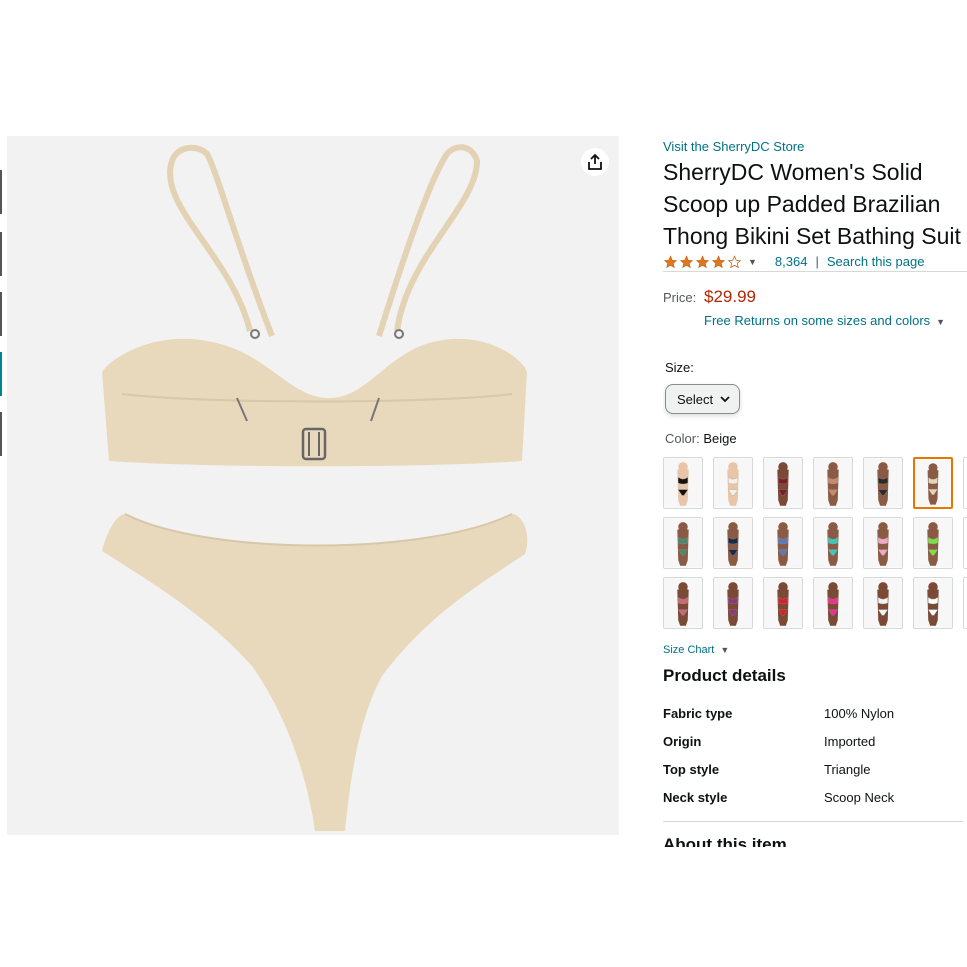 Image resolution: width=967 pixels, height=967 pixels. I want to click on ratings-count-link: 8,364, so click(791, 261).